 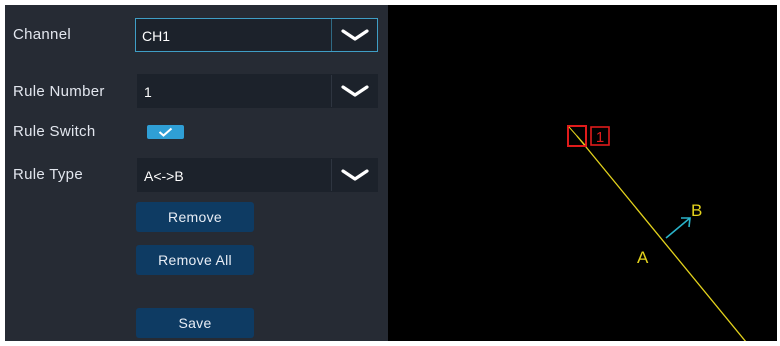 I want to click on checkmark-icon, so click(x=165, y=132).